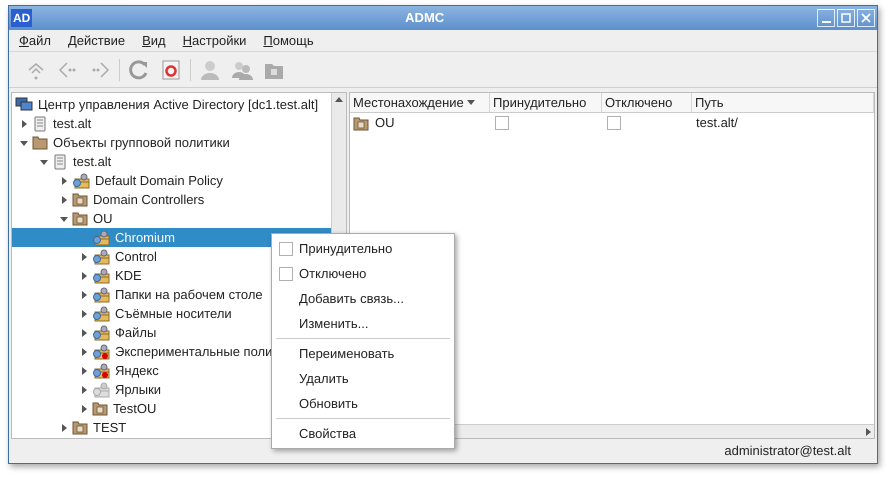 This screenshot has height=477, width=890. Describe the element at coordinates (136, 257) in the screenshot. I see `tree-item-label: Control` at that location.